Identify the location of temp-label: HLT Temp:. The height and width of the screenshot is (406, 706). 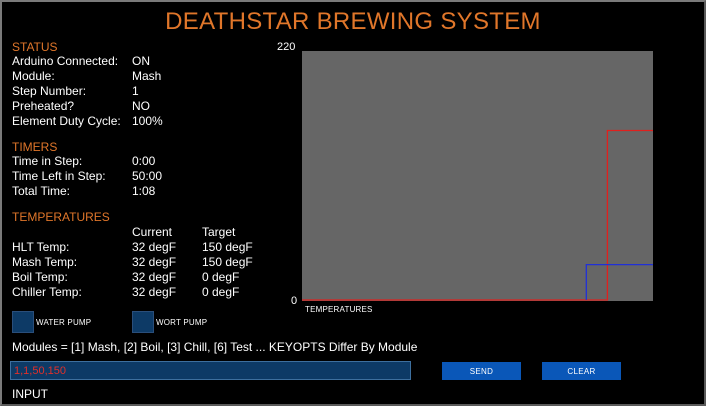
(41, 247).